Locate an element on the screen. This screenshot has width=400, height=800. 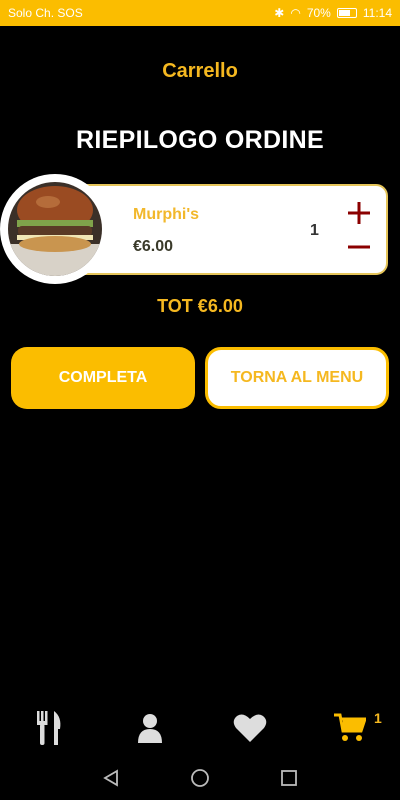
system-nav-bar is located at coordinates (200, 778).